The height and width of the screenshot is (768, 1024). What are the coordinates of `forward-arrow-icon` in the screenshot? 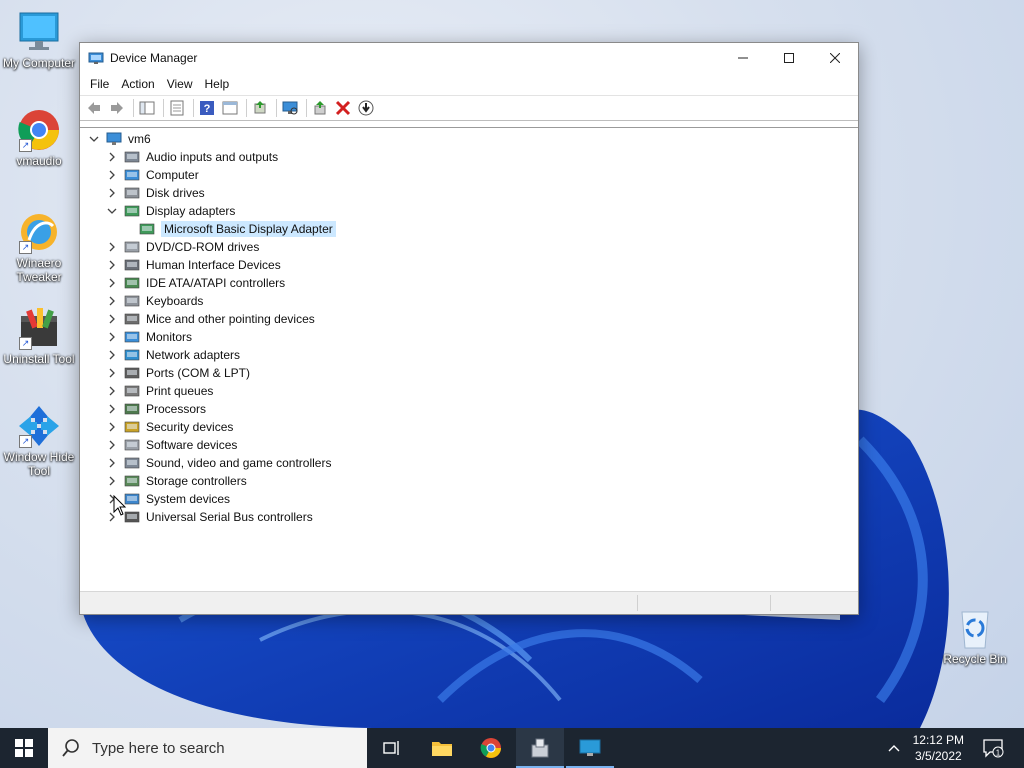 It's located at (117, 108).